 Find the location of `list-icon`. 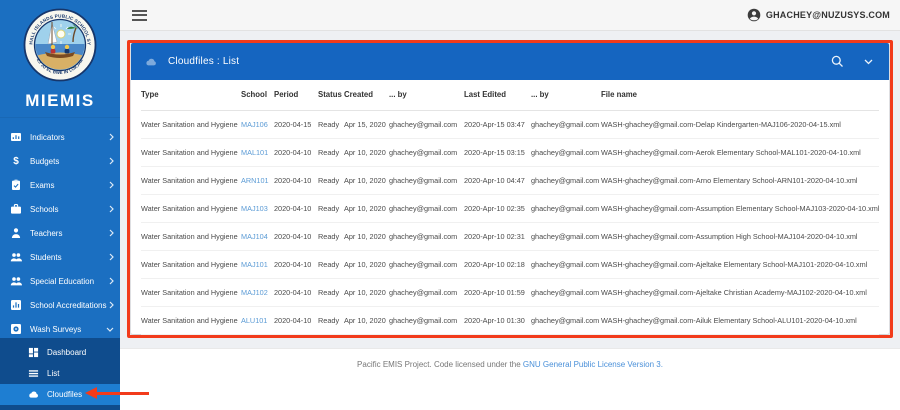

list-icon is located at coordinates (33, 373).